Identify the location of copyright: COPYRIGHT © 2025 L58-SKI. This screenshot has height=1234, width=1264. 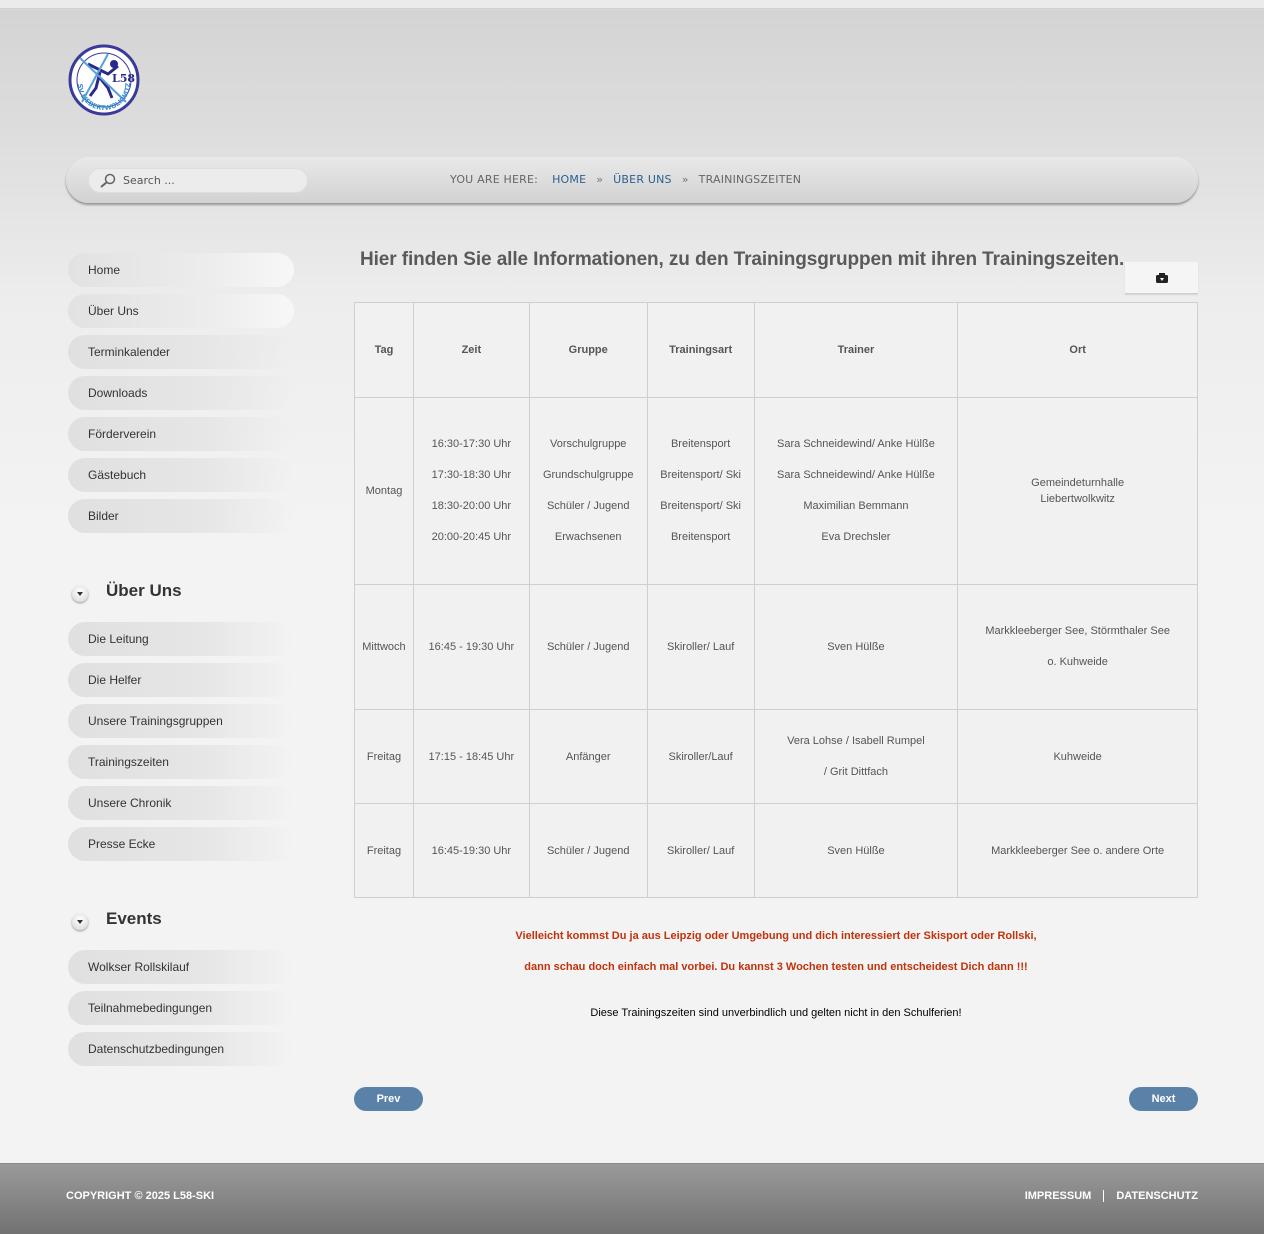
(140, 1196).